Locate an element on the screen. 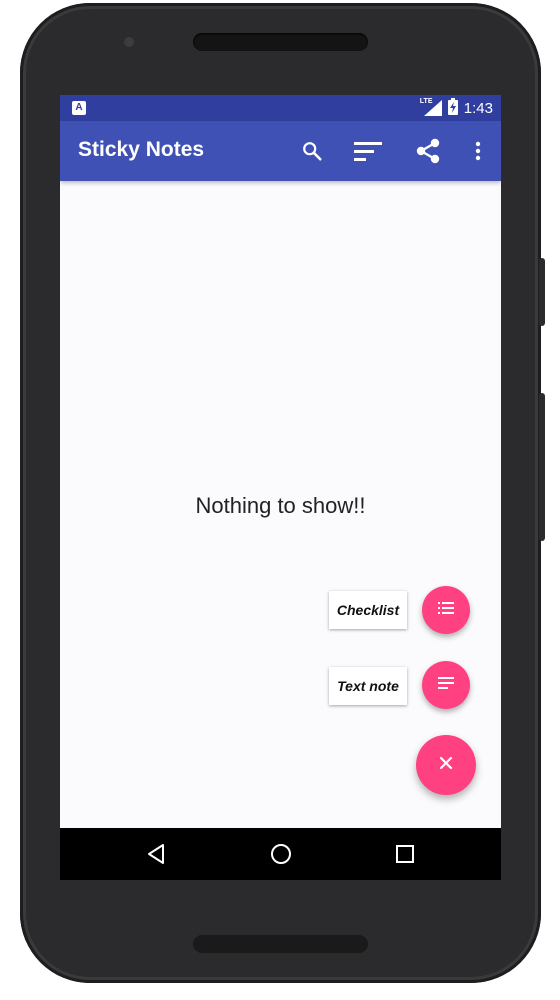 Image resolution: width=560 pixels, height=1000 pixels. main-fab-button is located at coordinates (446, 765).